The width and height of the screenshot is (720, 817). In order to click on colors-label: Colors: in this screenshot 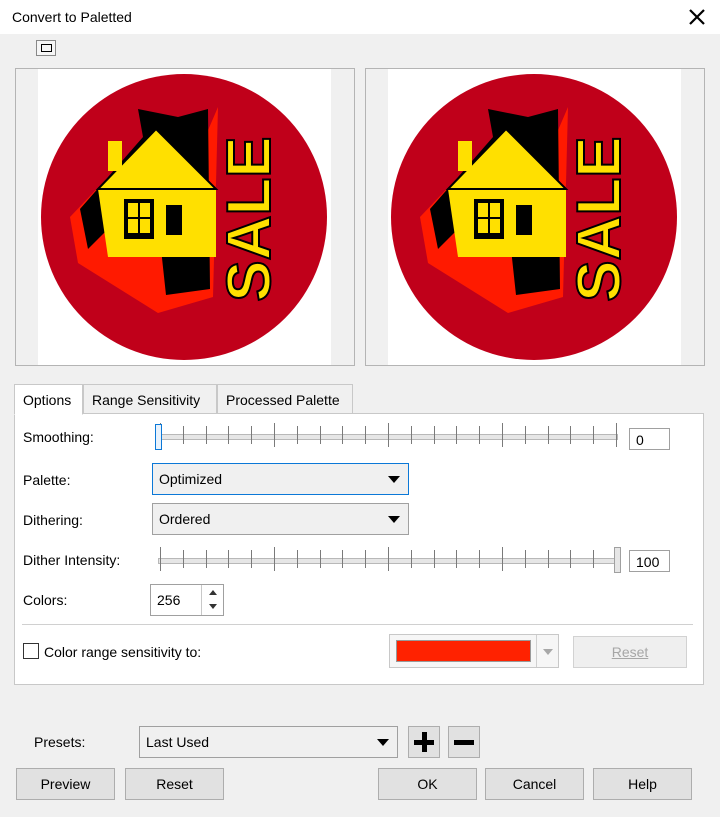, I will do `click(45, 600)`.